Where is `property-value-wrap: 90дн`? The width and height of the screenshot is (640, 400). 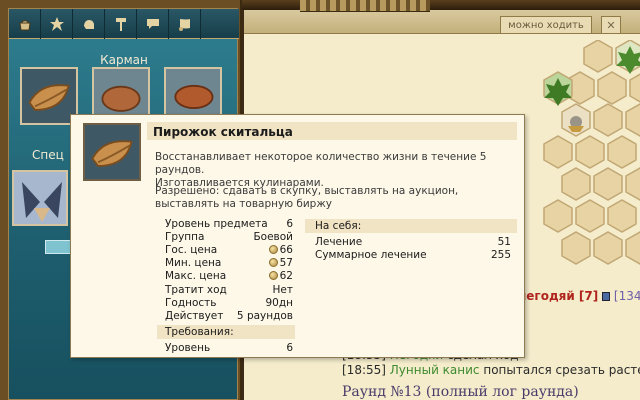 property-value-wrap: 90дн is located at coordinates (280, 303).